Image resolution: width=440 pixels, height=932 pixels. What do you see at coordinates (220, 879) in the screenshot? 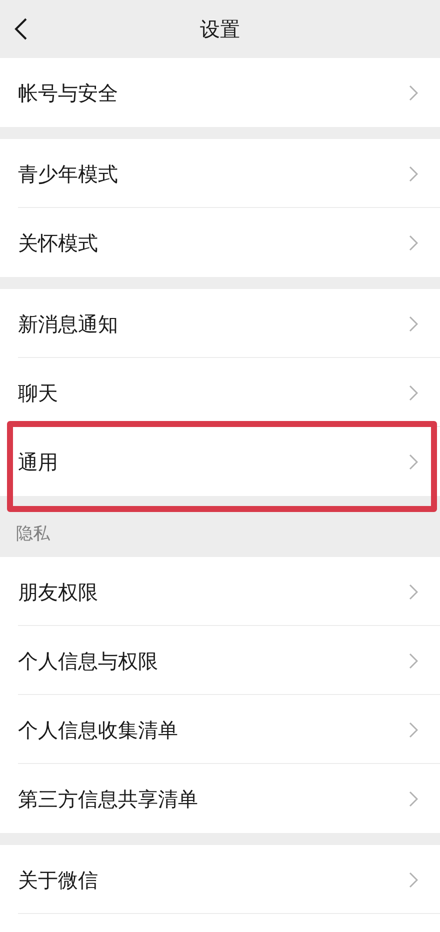
I see `settings-item: 关于微信` at bounding box center [220, 879].